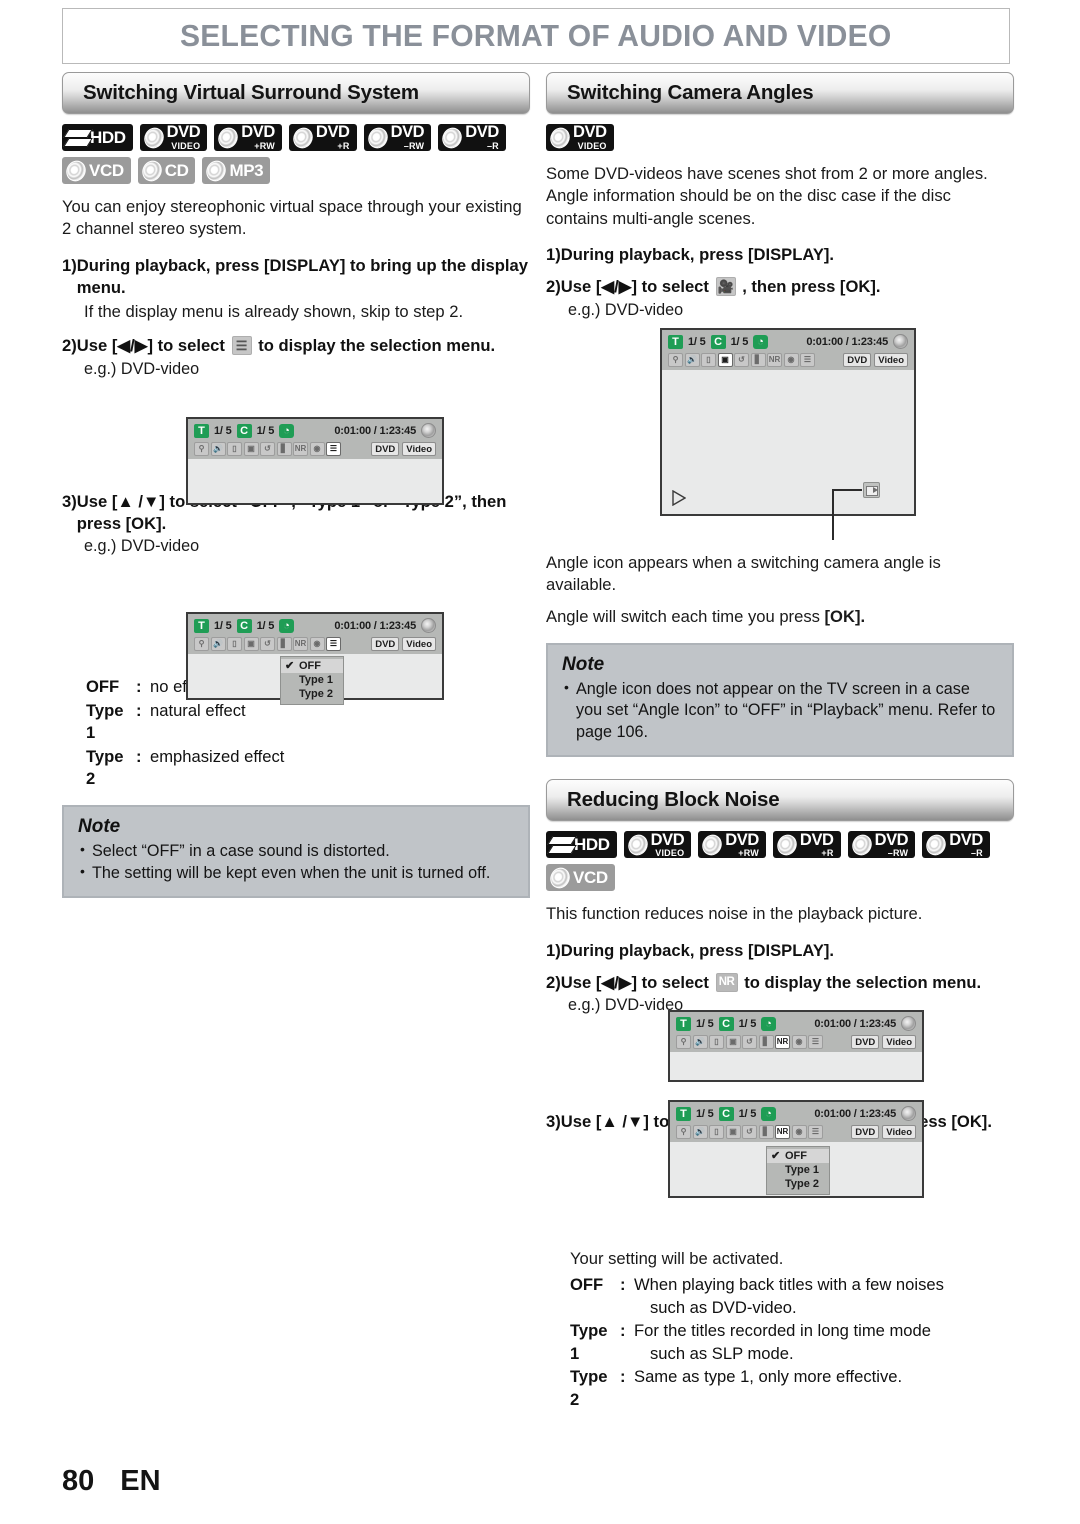  Describe the element at coordinates (472, 137) in the screenshot. I see `badge-dvd-minus-r: DVD –R` at that location.